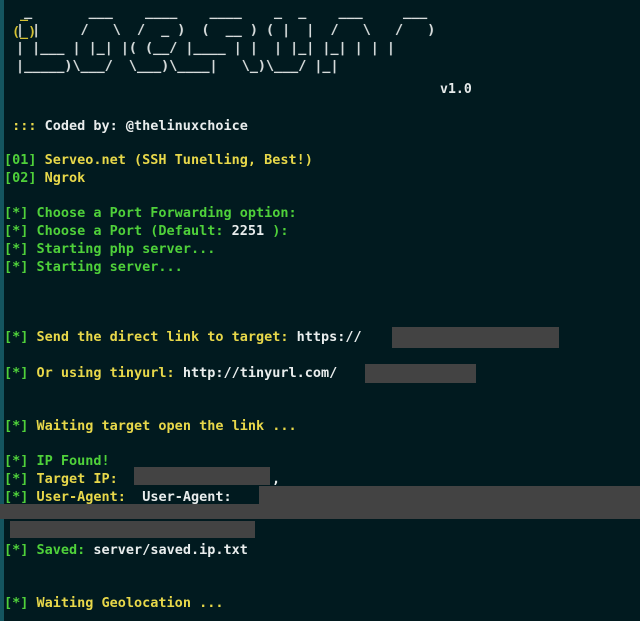 This screenshot has height=621, width=640. What do you see at coordinates (132, 529) in the screenshot?
I see `redacted-user-agent-part3` at bounding box center [132, 529].